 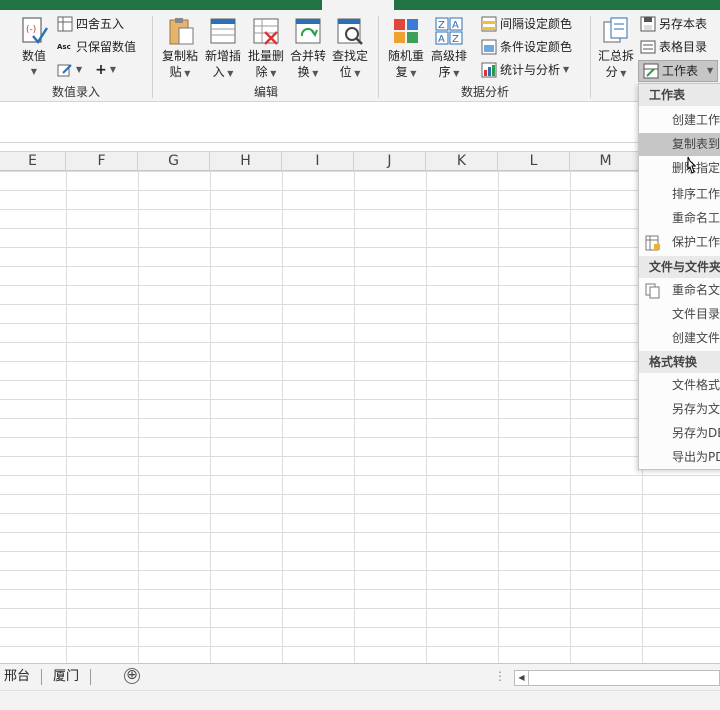 I want to click on menu-item-create-file: 创建文件, so click(x=679, y=338).